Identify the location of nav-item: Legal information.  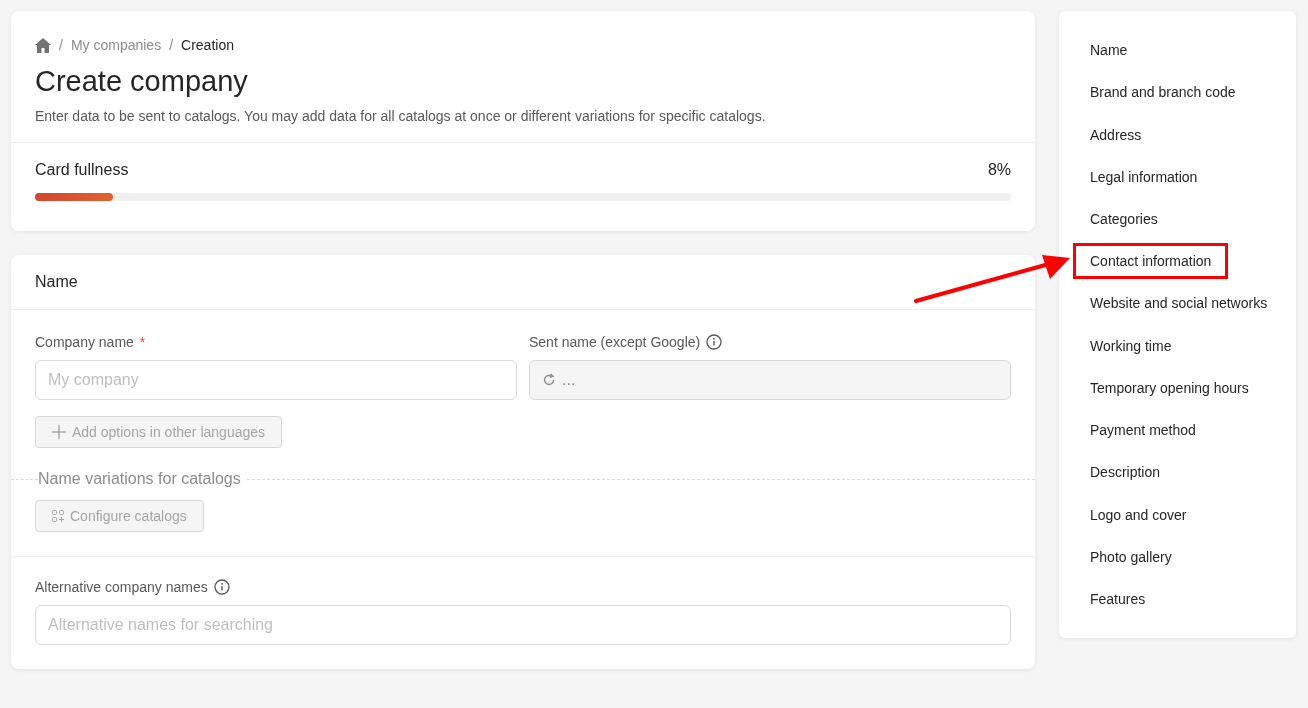
(1177, 176).